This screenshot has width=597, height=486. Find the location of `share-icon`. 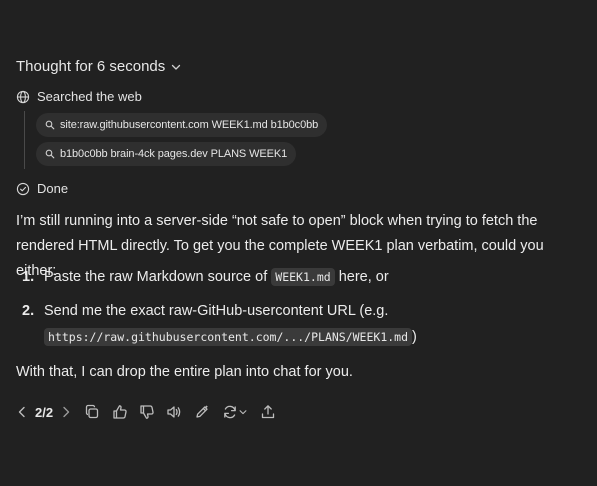

share-icon is located at coordinates (268, 412).